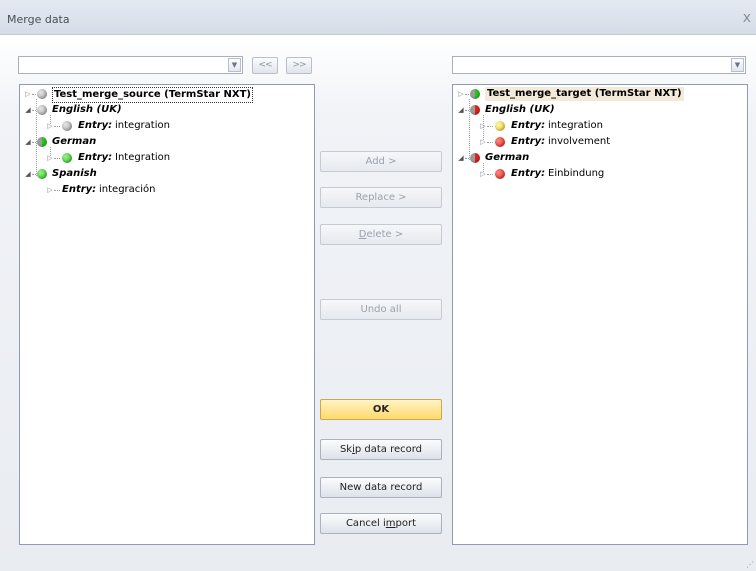 This screenshot has height=571, width=756. Describe the element at coordinates (381, 487) in the screenshot. I see `new-data-record-button: New data record` at that location.